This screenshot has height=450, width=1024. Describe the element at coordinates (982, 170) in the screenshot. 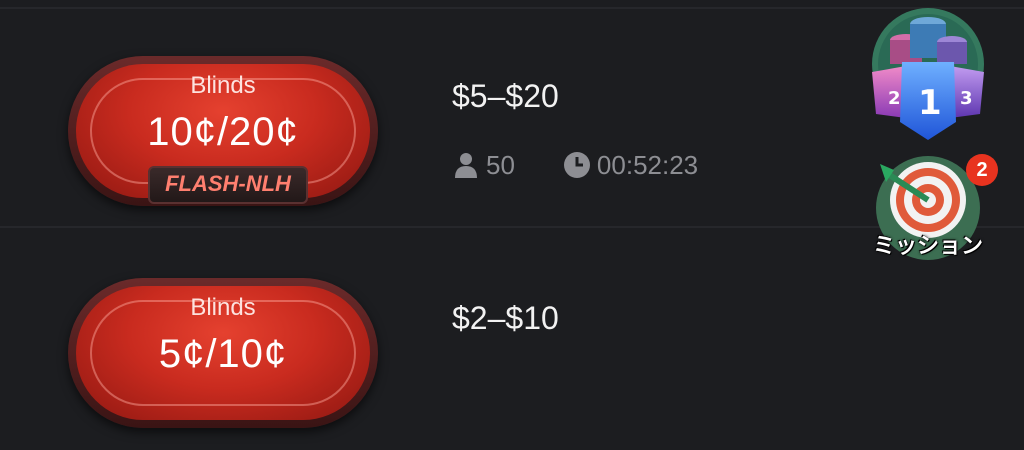

I see `mission-count-badge: 2` at that location.